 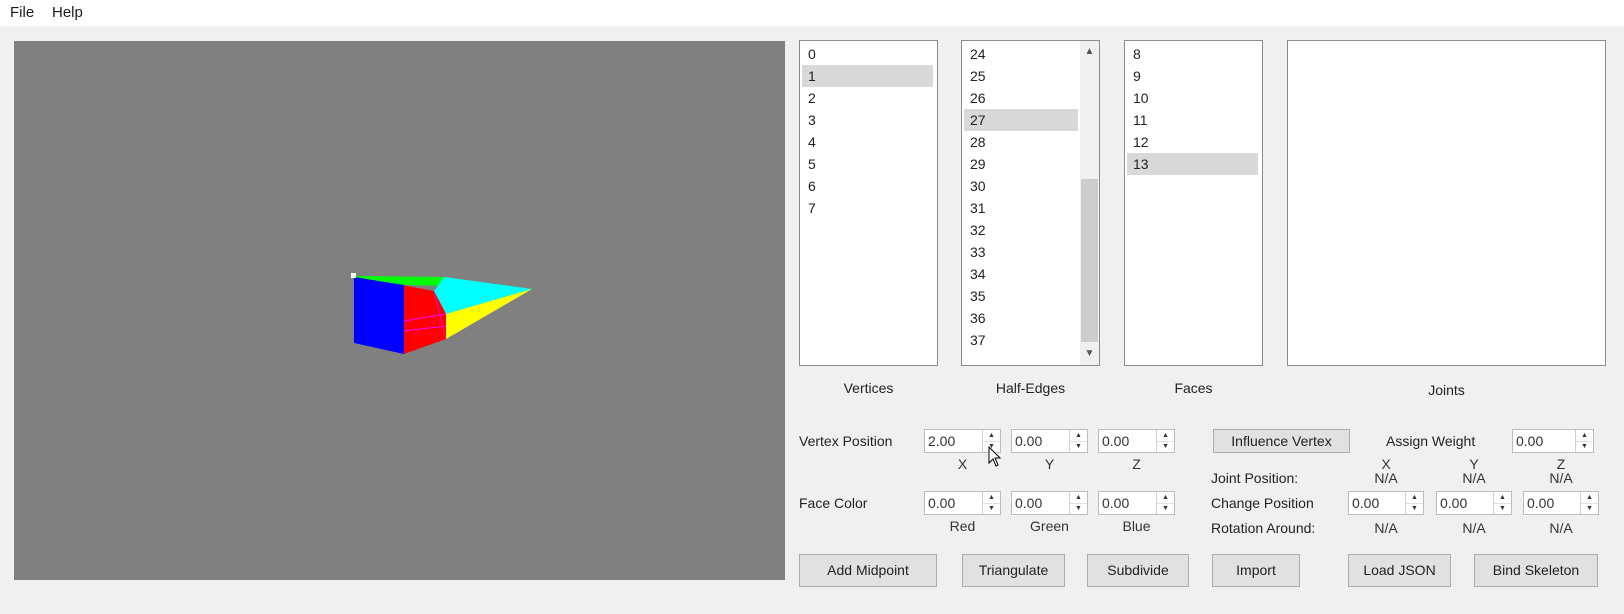 What do you see at coordinates (1021, 252) in the screenshot?
I see `list-item: 33` at bounding box center [1021, 252].